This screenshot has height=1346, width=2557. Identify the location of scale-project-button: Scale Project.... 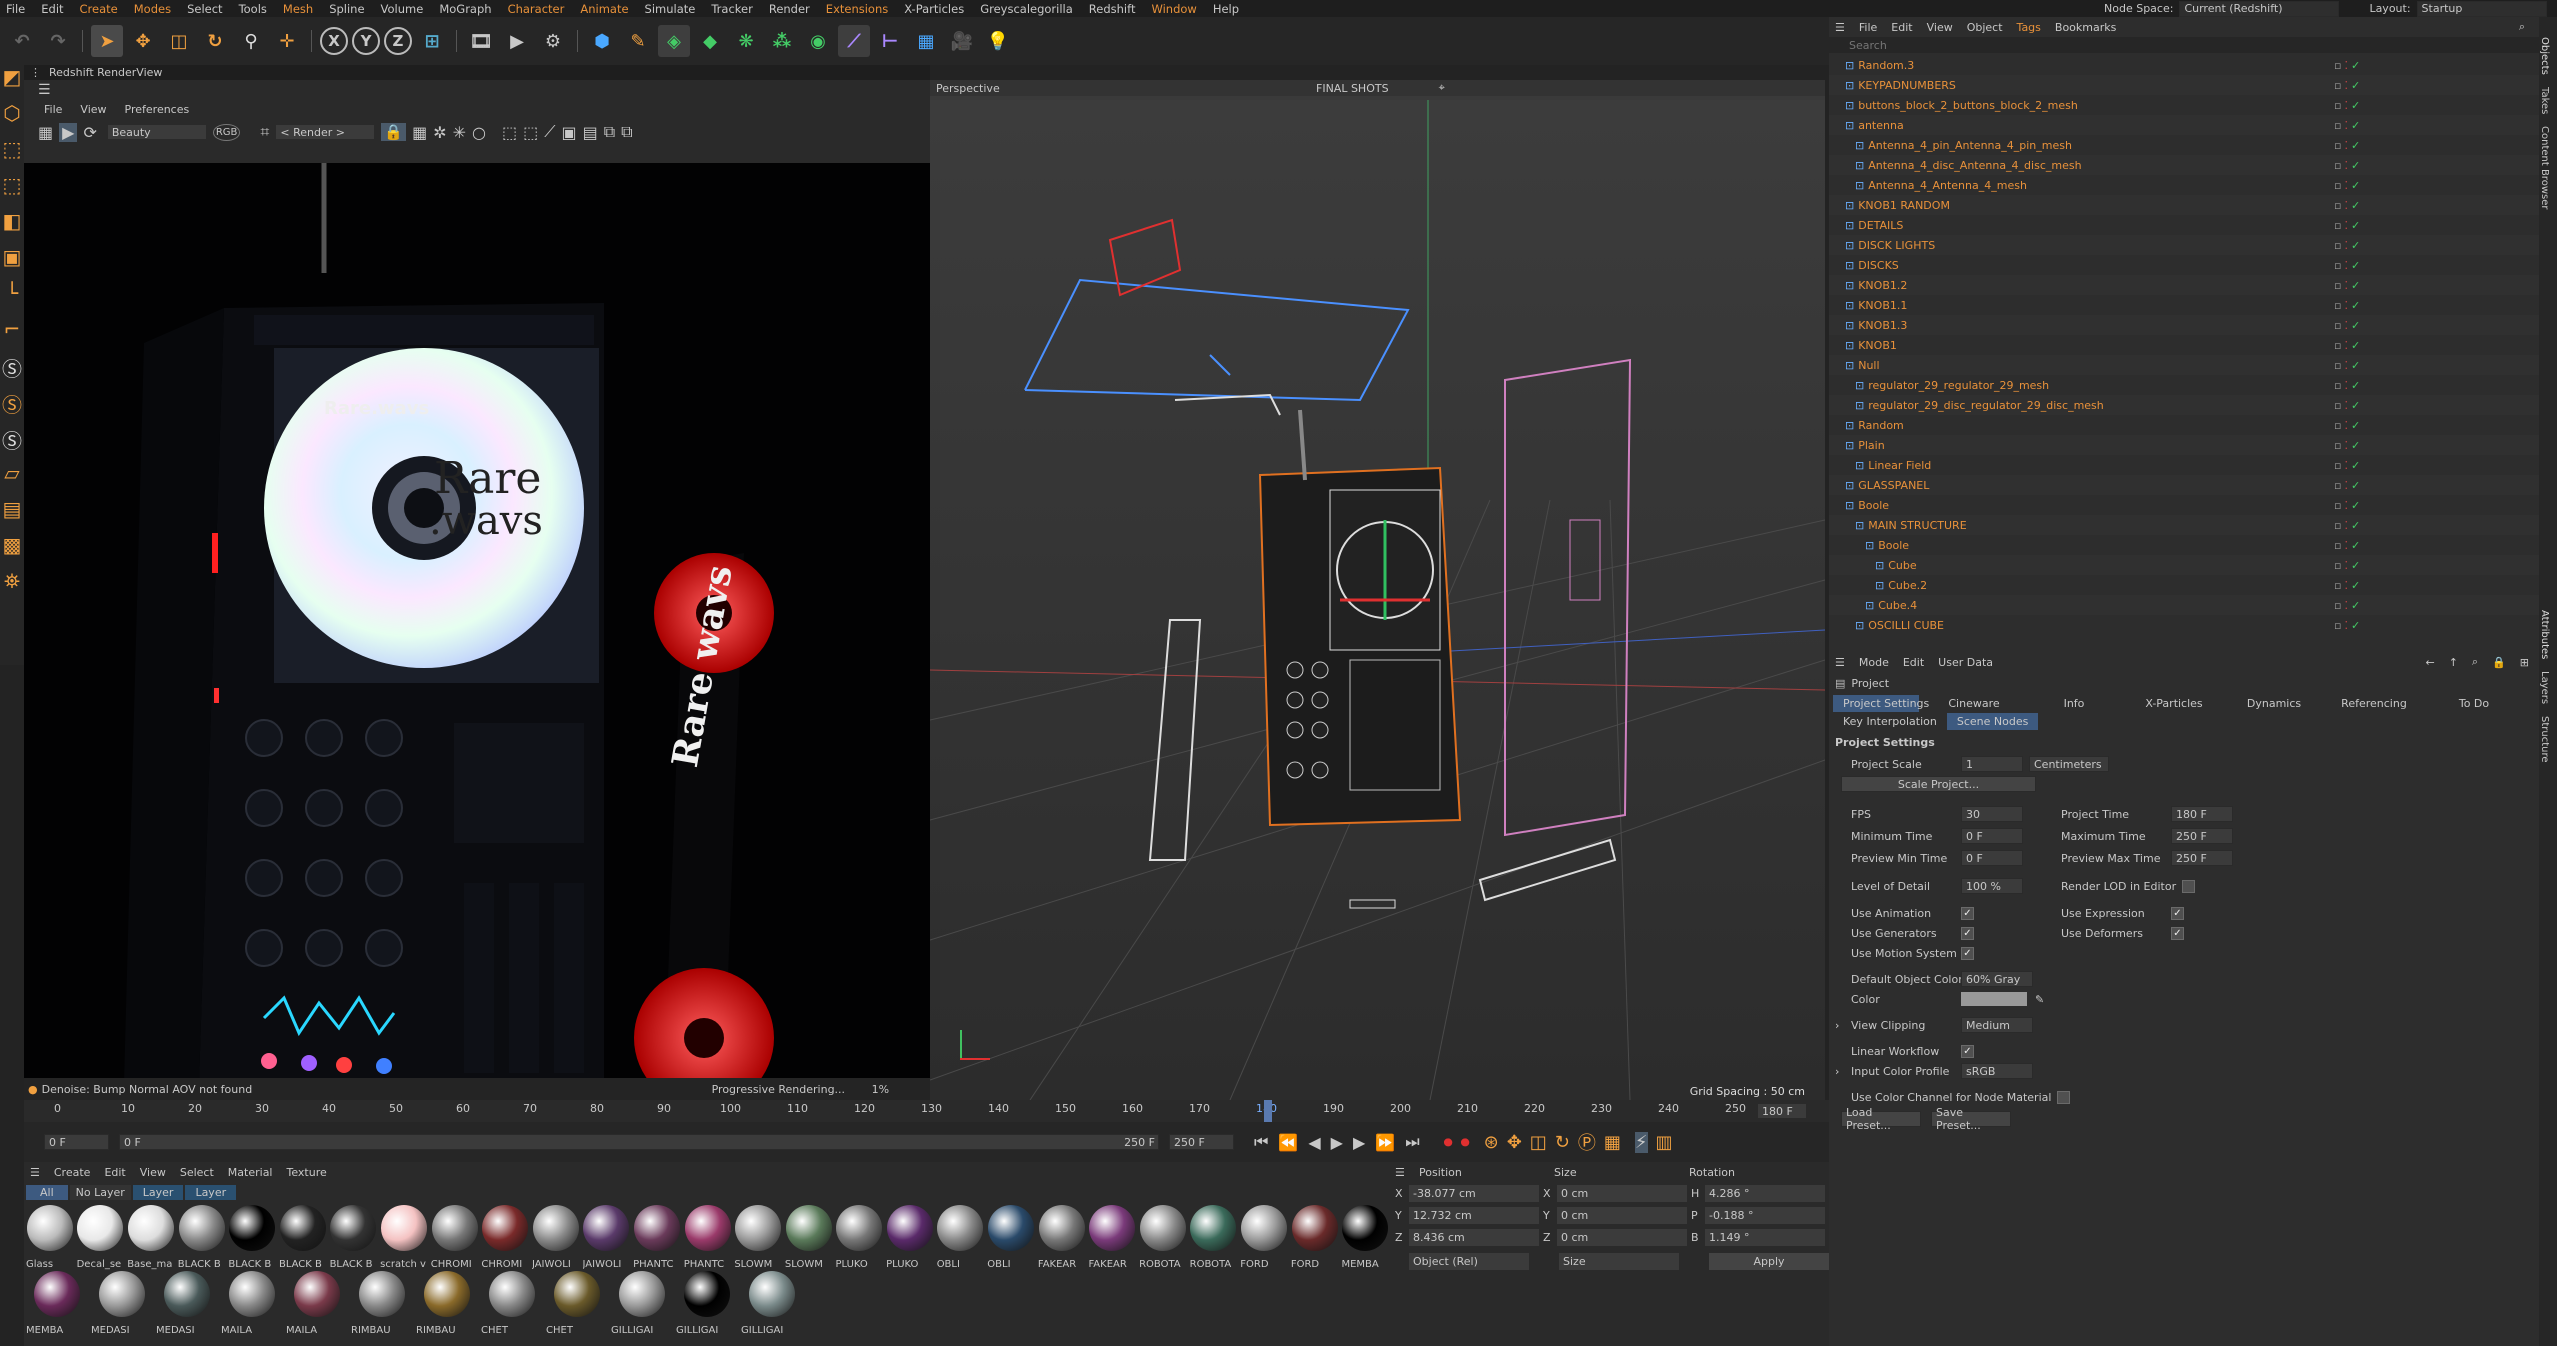
(1938, 784).